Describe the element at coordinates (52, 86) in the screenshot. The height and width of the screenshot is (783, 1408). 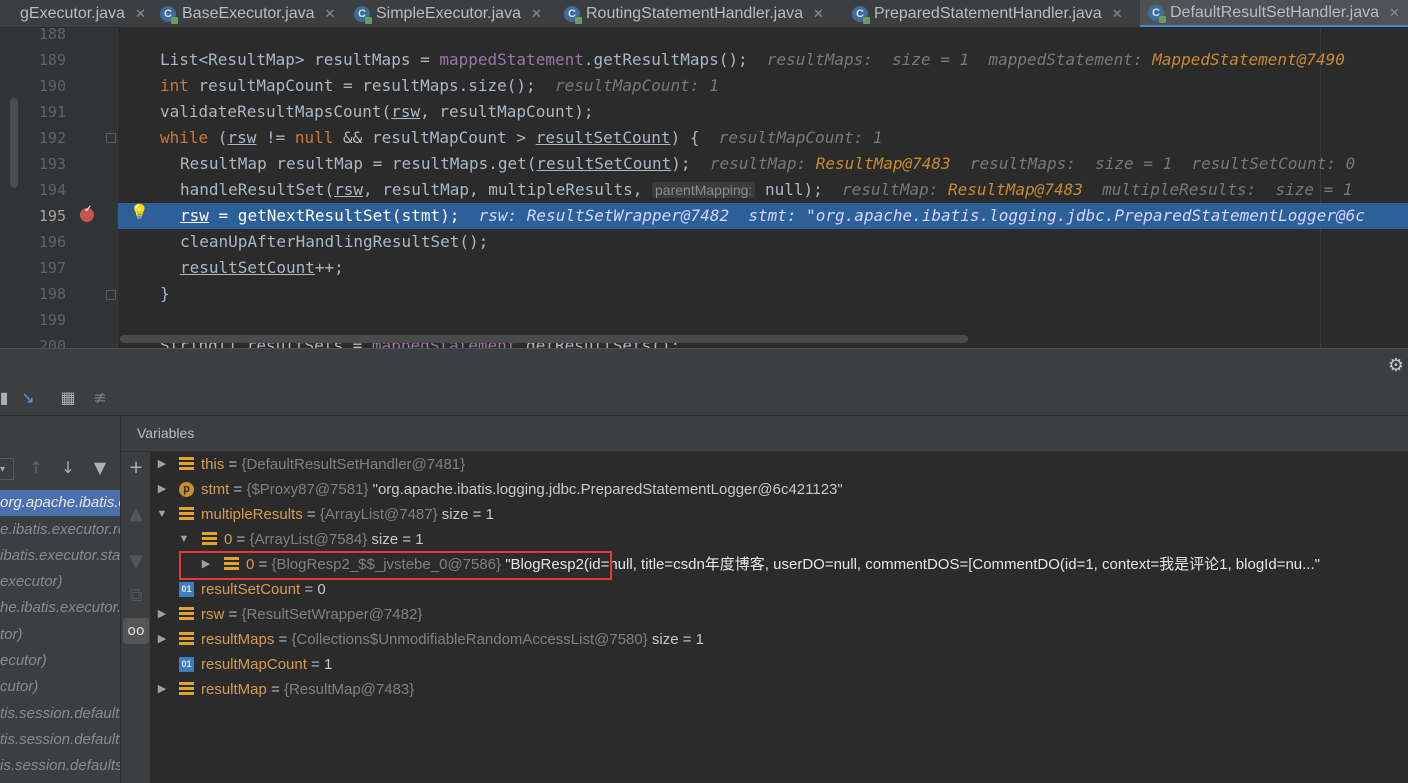
I see `line-number: 190` at that location.